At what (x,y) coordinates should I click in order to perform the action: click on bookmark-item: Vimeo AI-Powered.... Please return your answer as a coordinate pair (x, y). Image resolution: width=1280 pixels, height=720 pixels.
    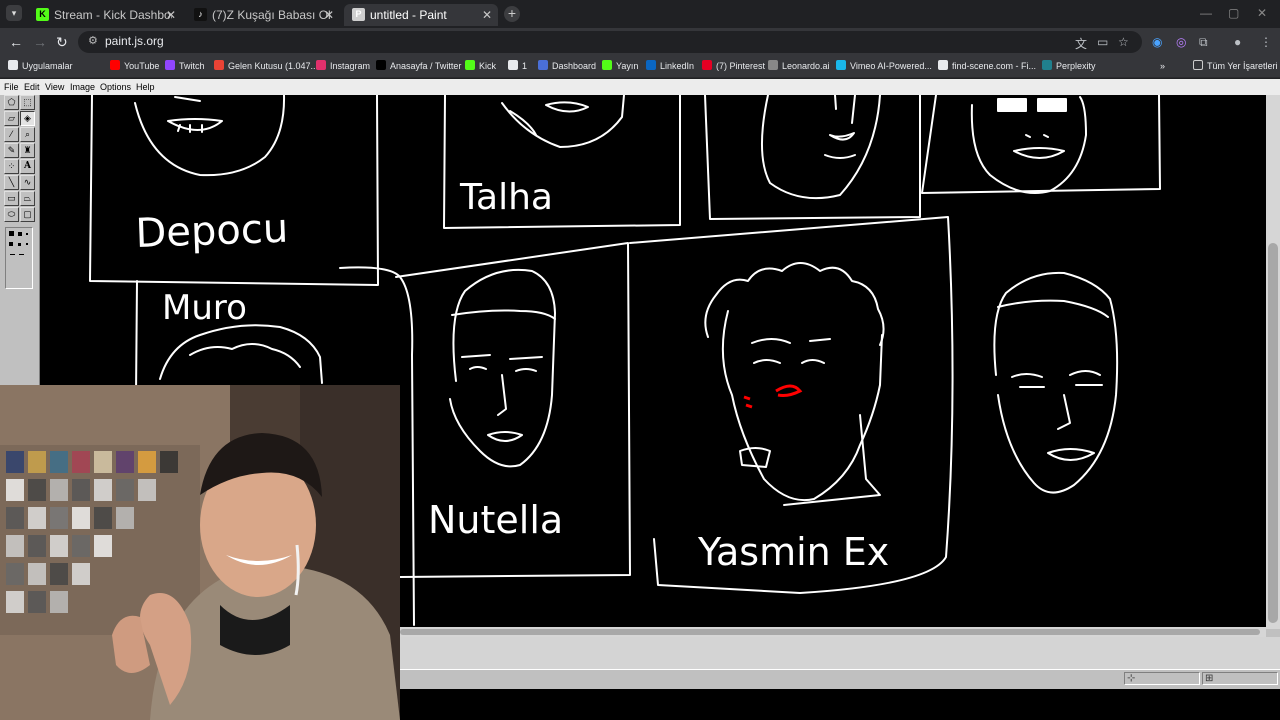
    Looking at the image, I should click on (884, 66).